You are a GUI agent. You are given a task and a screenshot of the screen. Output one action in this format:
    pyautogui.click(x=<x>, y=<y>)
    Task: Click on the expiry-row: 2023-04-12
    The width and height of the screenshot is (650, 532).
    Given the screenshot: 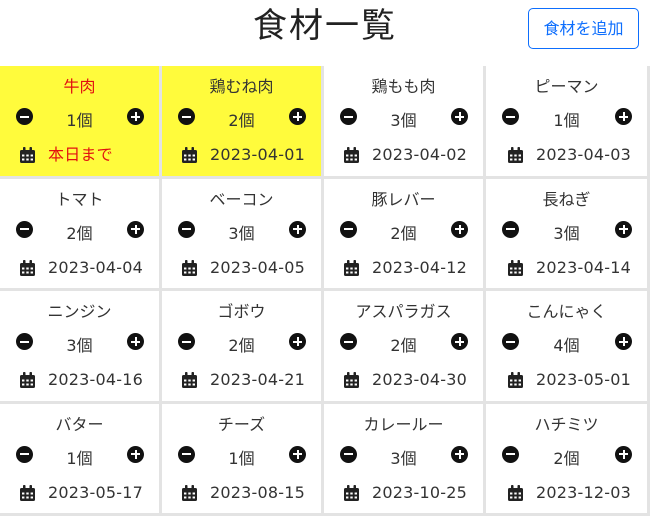 What is the action you would take?
    pyautogui.click(x=411, y=268)
    